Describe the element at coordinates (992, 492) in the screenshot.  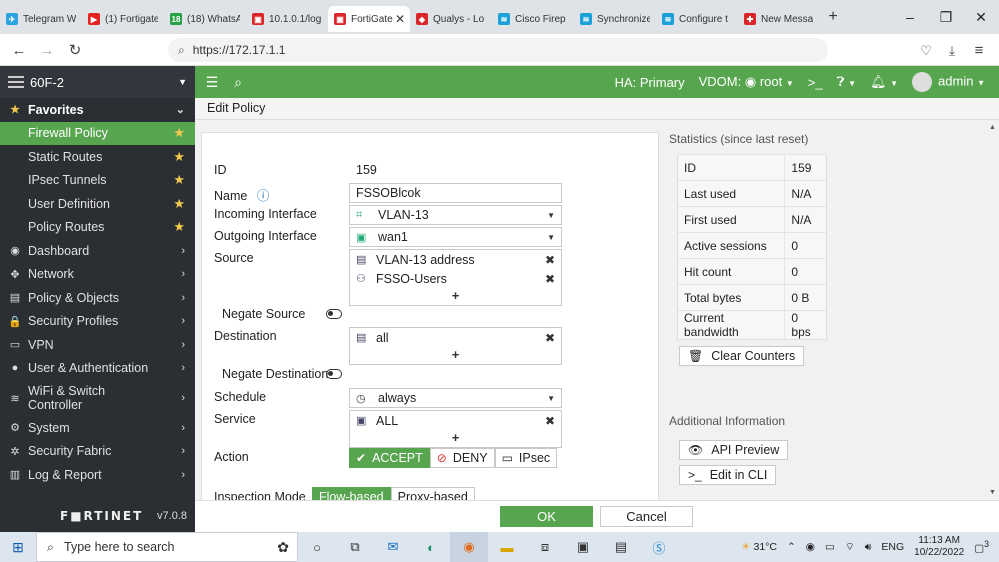
I see `scroll-down-icon: ▼` at that location.